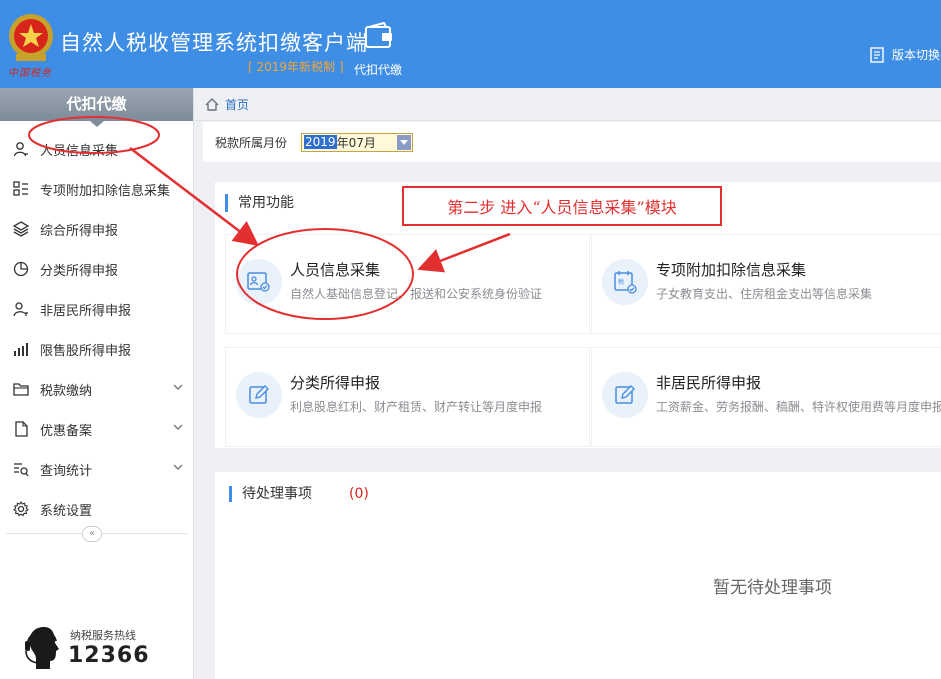  I want to click on svg-text: 税, so click(621, 282).